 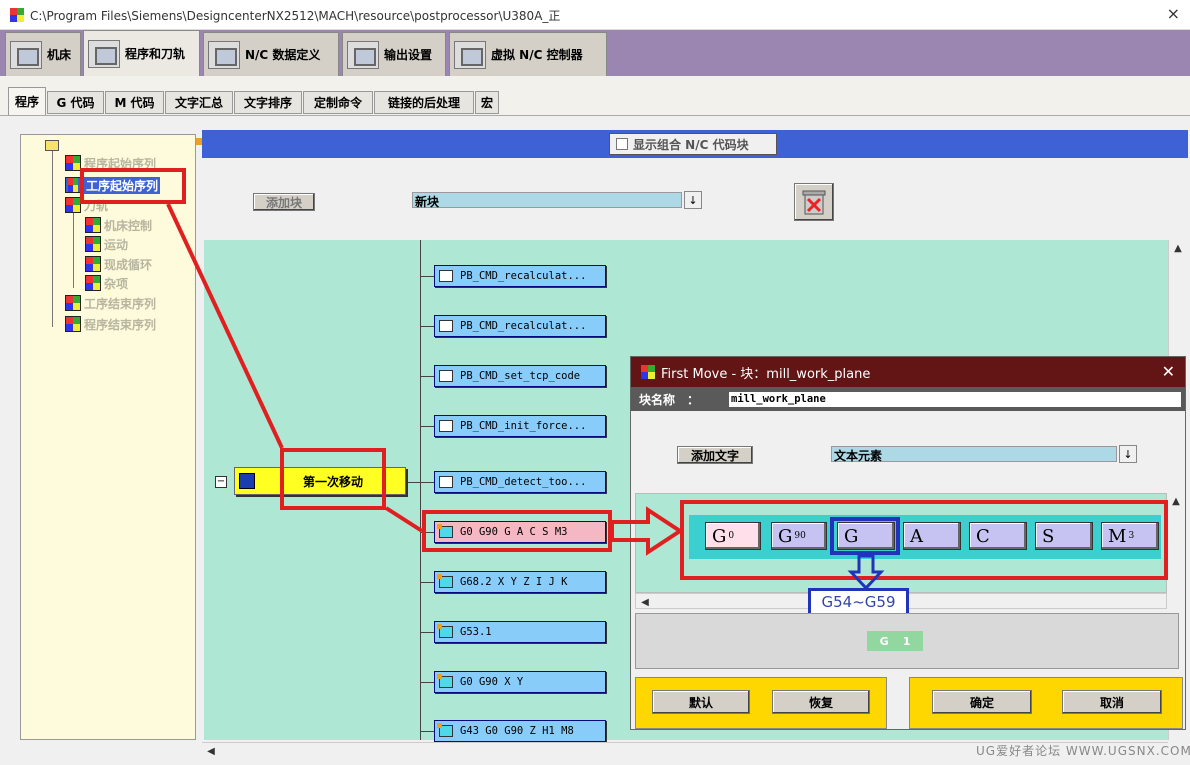 What do you see at coordinates (118, 264) in the screenshot?
I see `tree-item-canned-cycle: 现成循环` at bounding box center [118, 264].